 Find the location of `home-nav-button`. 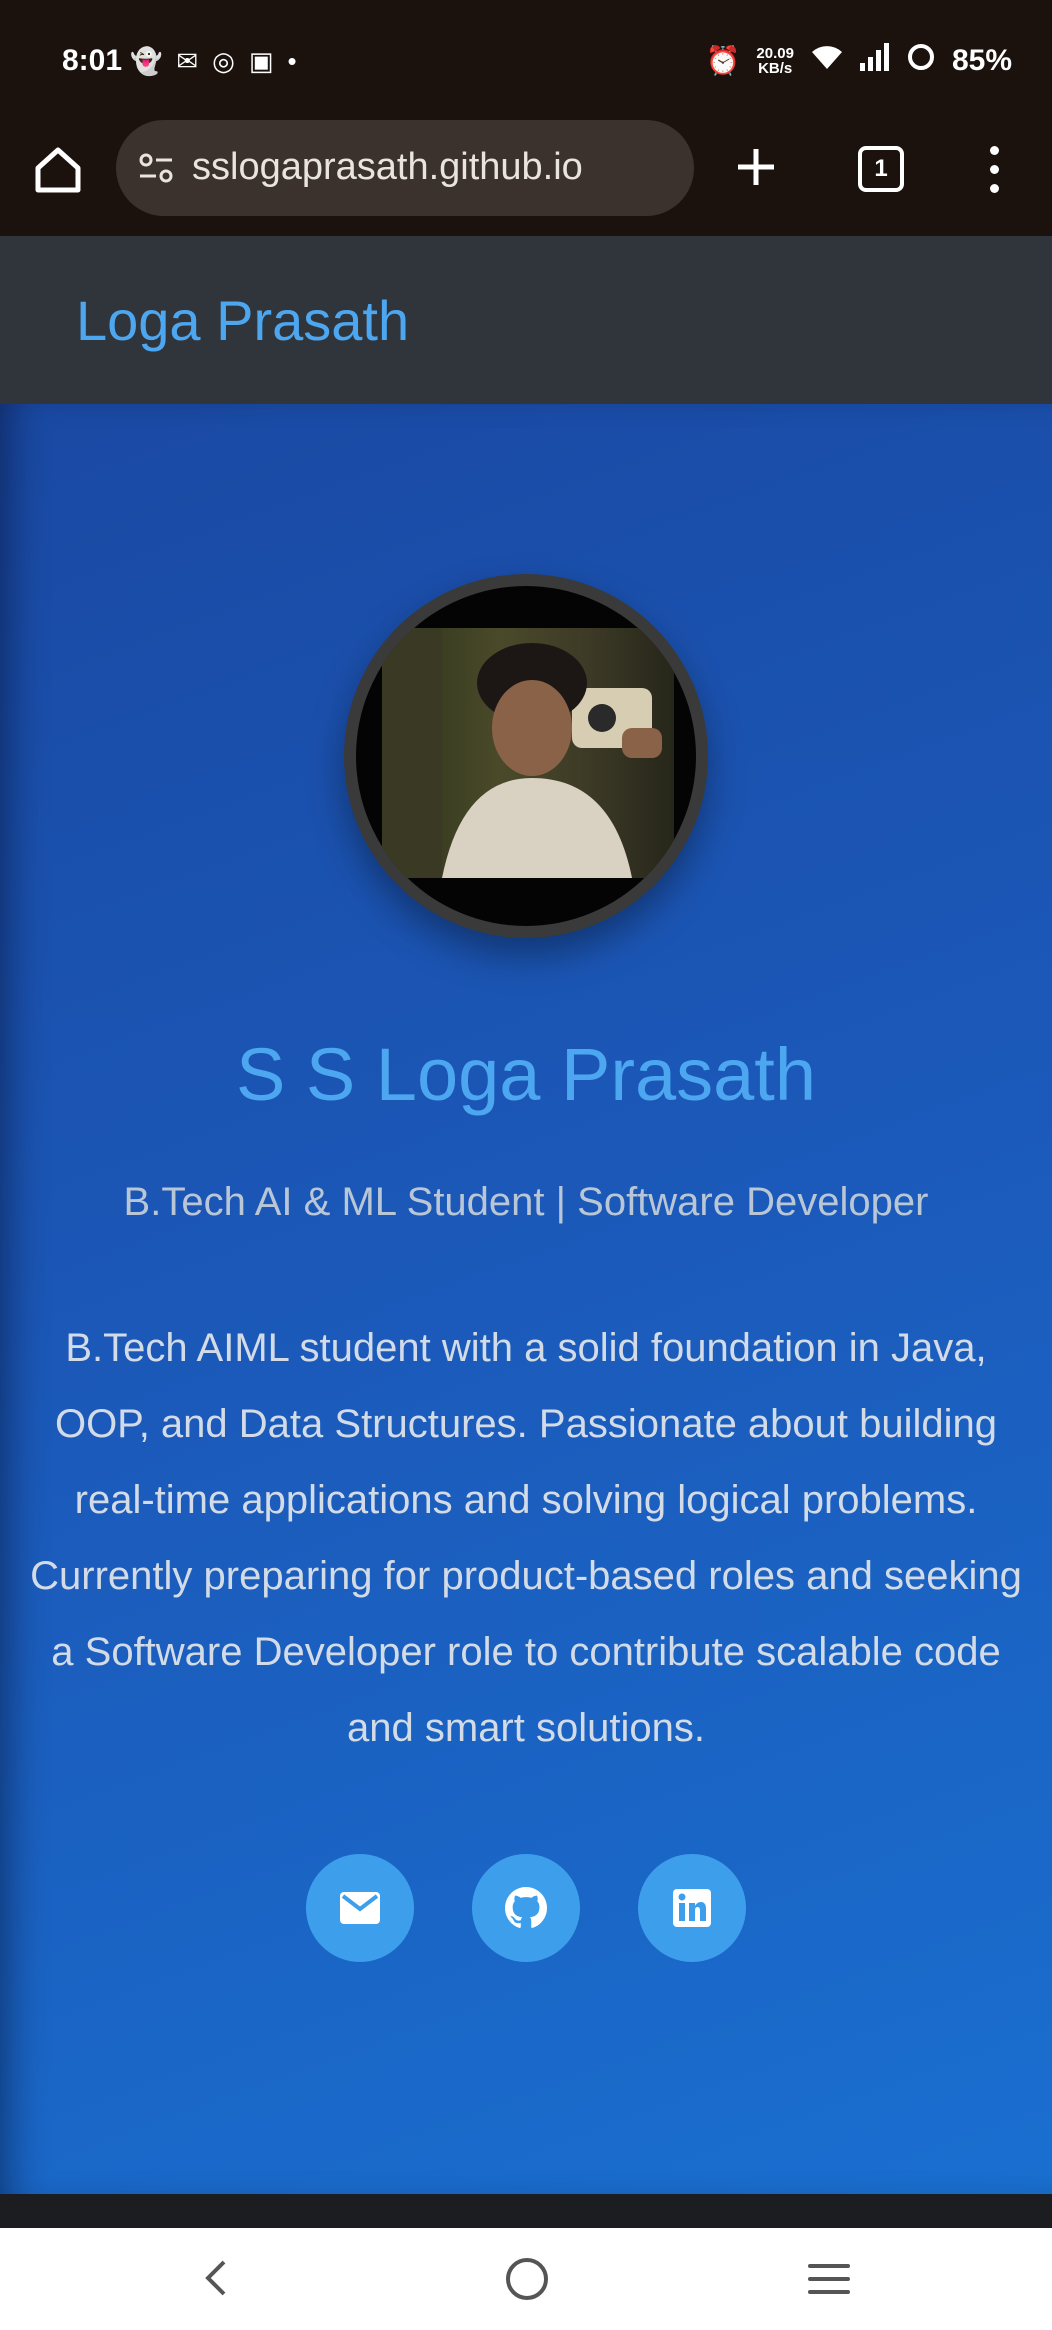

home-nav-button is located at coordinates (527, 2279).